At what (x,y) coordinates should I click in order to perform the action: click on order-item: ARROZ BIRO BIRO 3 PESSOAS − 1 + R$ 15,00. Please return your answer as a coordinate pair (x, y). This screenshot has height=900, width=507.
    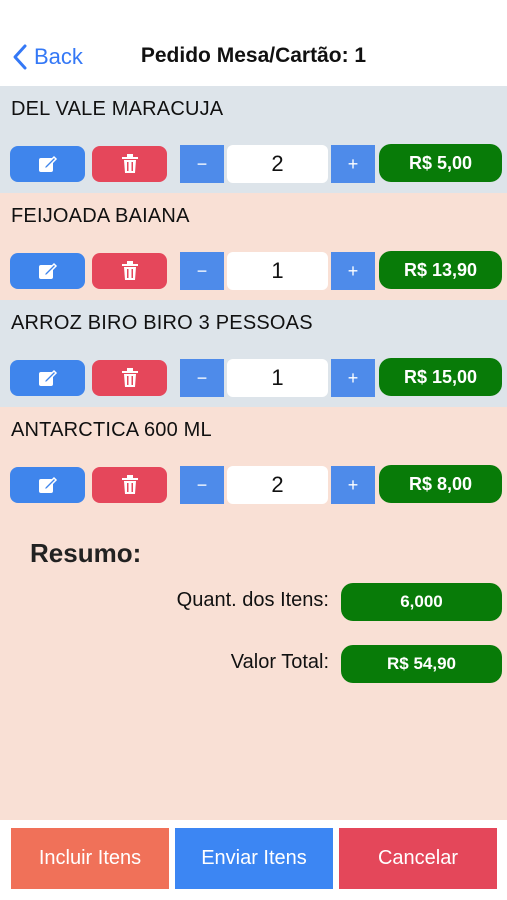
    Looking at the image, I should click on (253, 353).